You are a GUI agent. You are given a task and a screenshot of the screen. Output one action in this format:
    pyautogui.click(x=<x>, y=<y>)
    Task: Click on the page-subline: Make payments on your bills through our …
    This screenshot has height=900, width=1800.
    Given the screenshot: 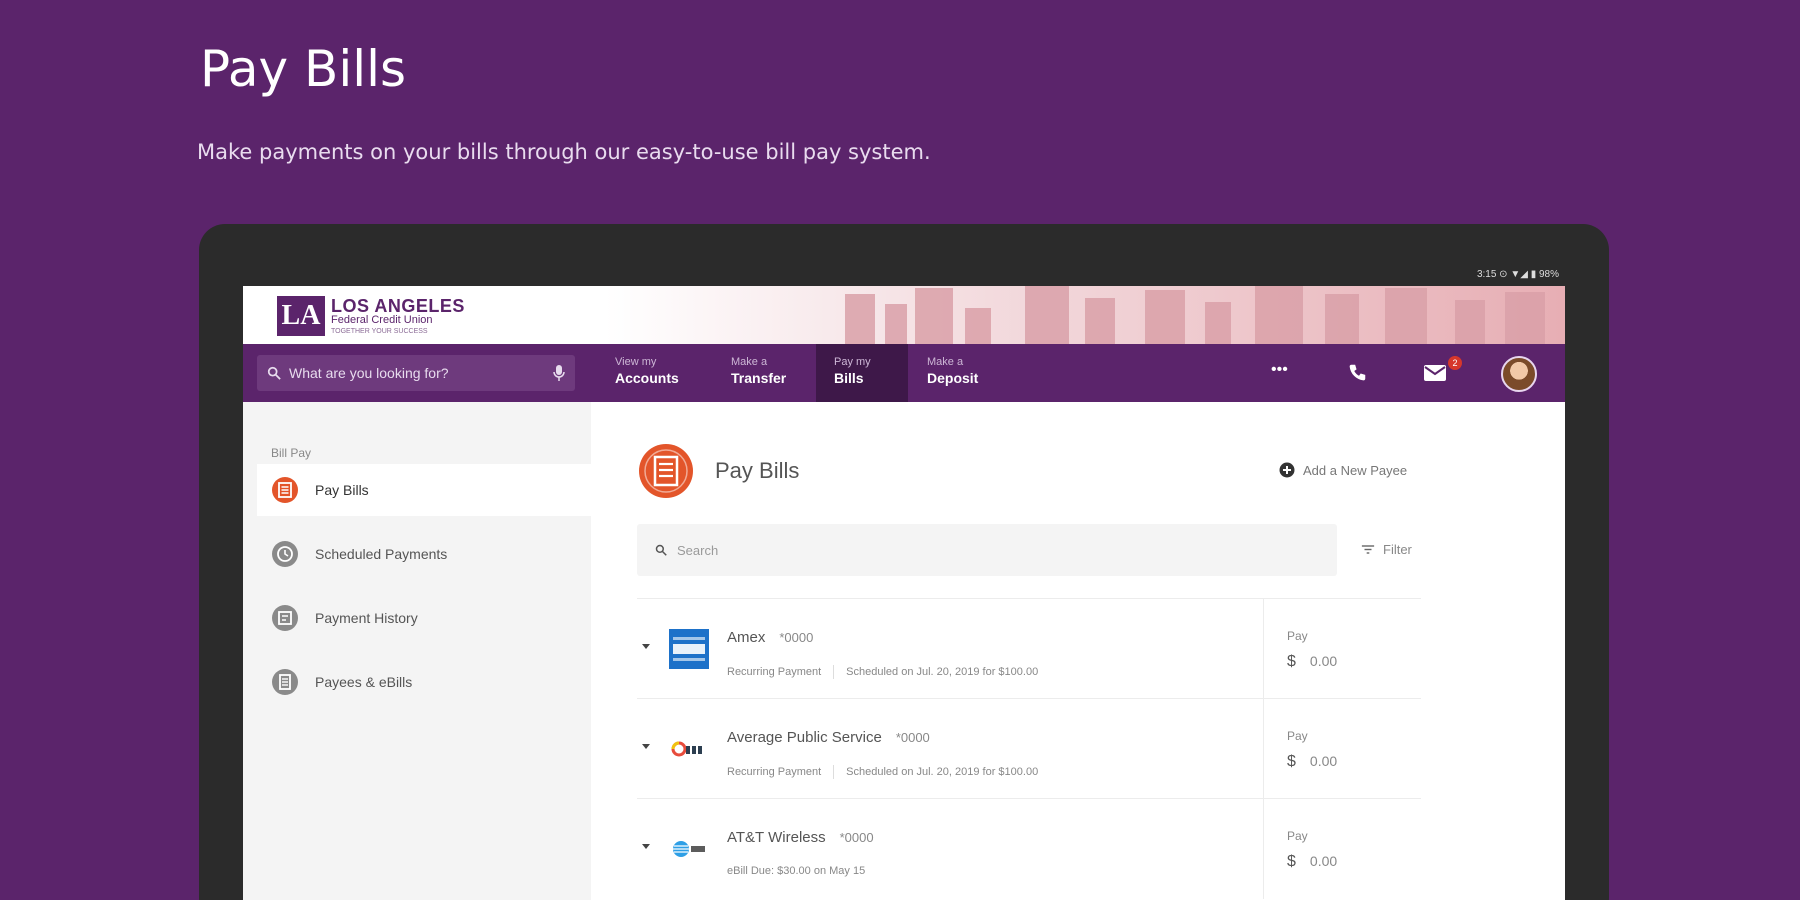 What is the action you would take?
    pyautogui.click(x=564, y=152)
    